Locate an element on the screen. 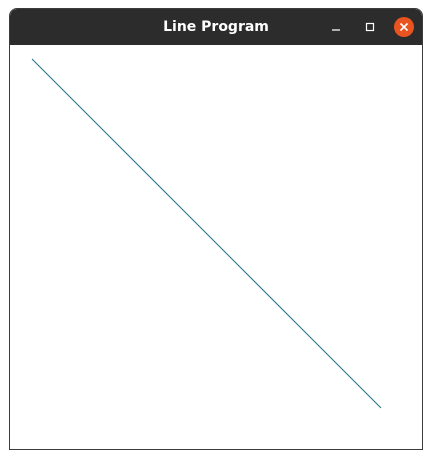 Image resolution: width=432 pixels, height=459 pixels. close-button is located at coordinates (404, 27).